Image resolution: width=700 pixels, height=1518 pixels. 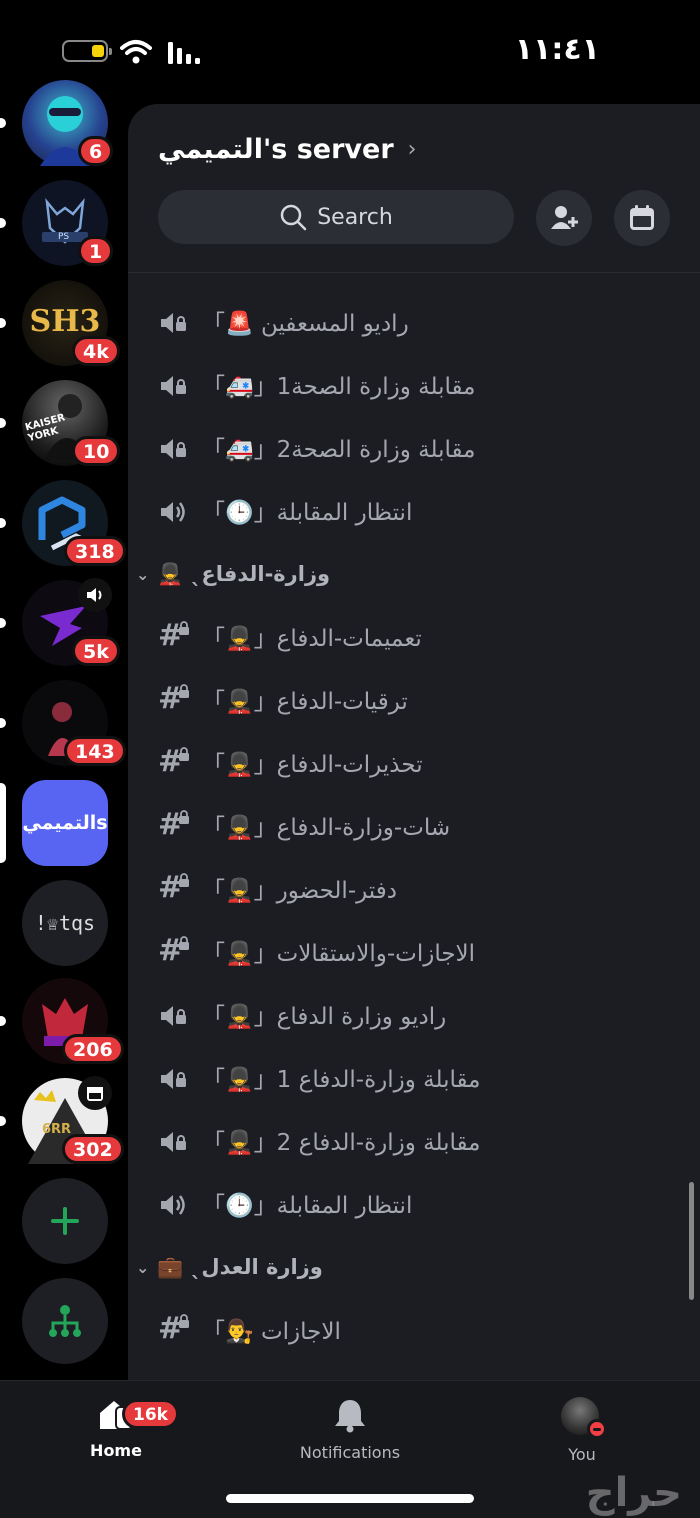 I want to click on status-time: ١١:٤١, so click(x=557, y=49).